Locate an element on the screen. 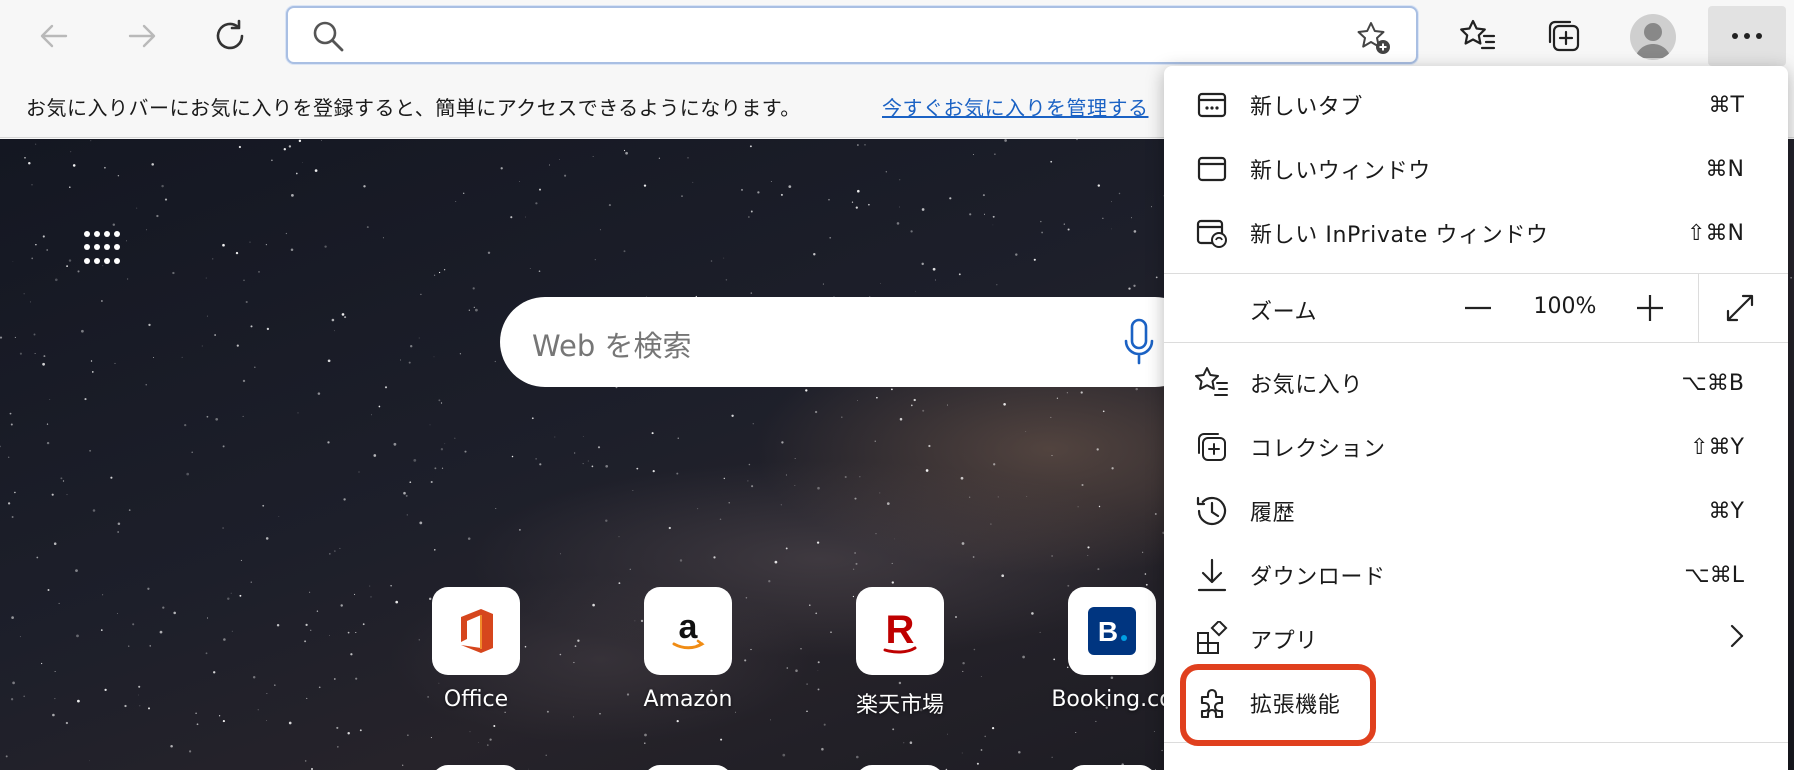 This screenshot has height=770, width=1794. menu-item-new-tab: 新しいタブ ⌘T is located at coordinates (1476, 105).